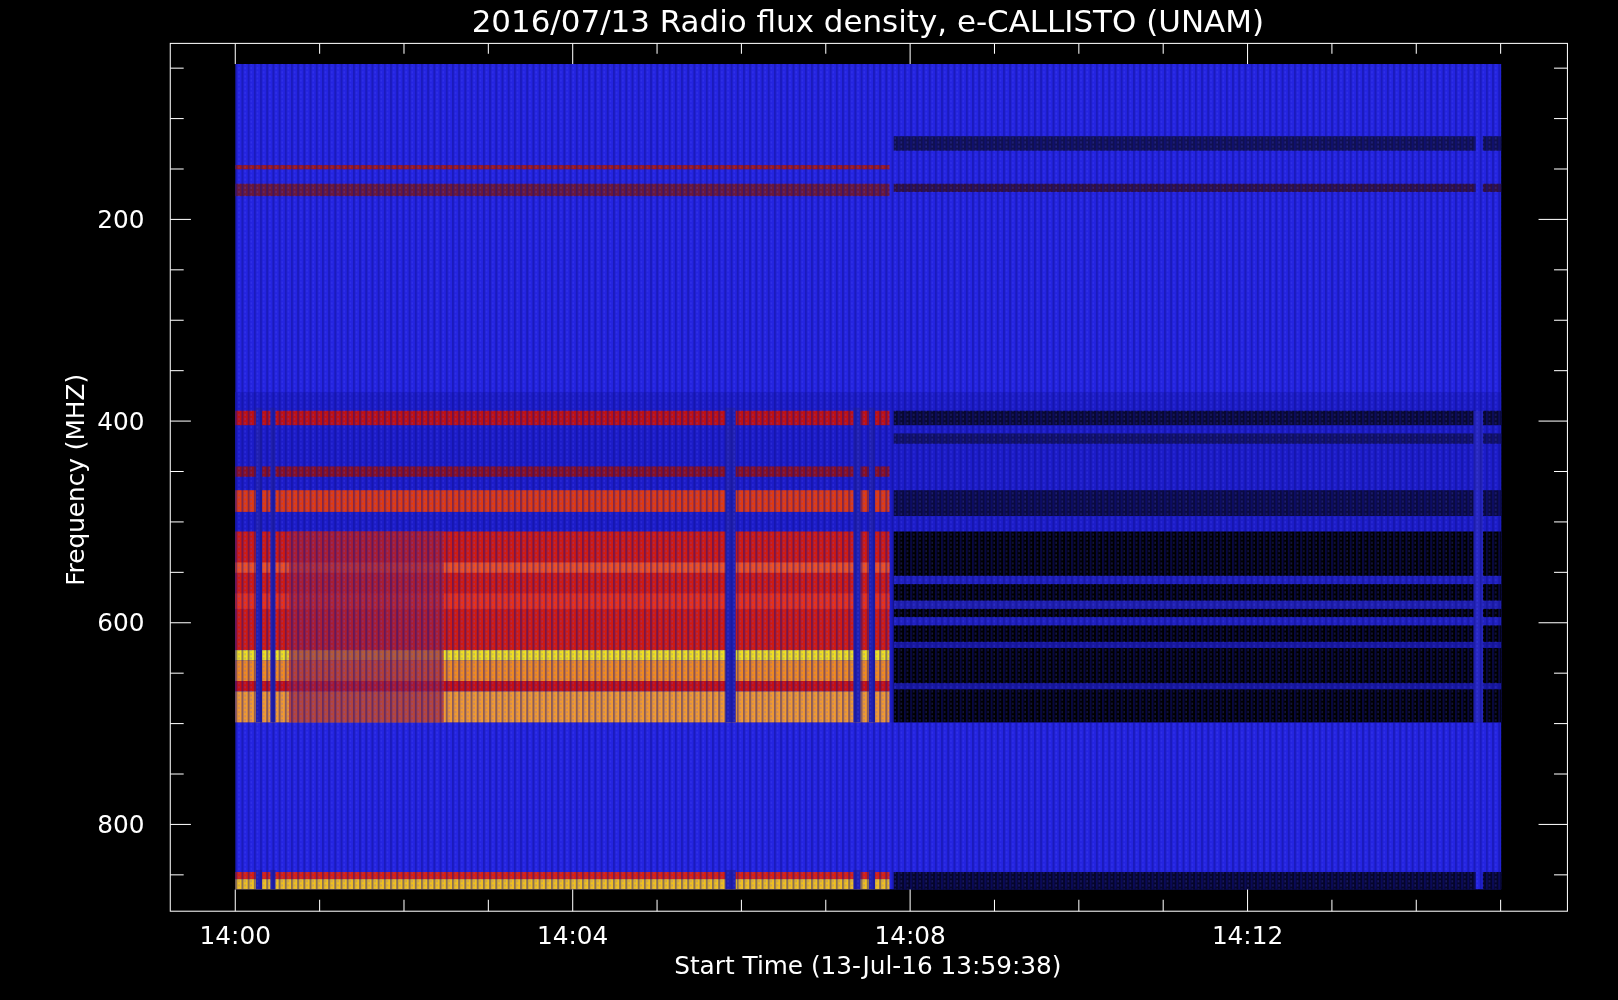 The image size is (1618, 1000). Describe the element at coordinates (1247, 936) in the screenshot. I see `x-tick-label: 14:12` at that location.